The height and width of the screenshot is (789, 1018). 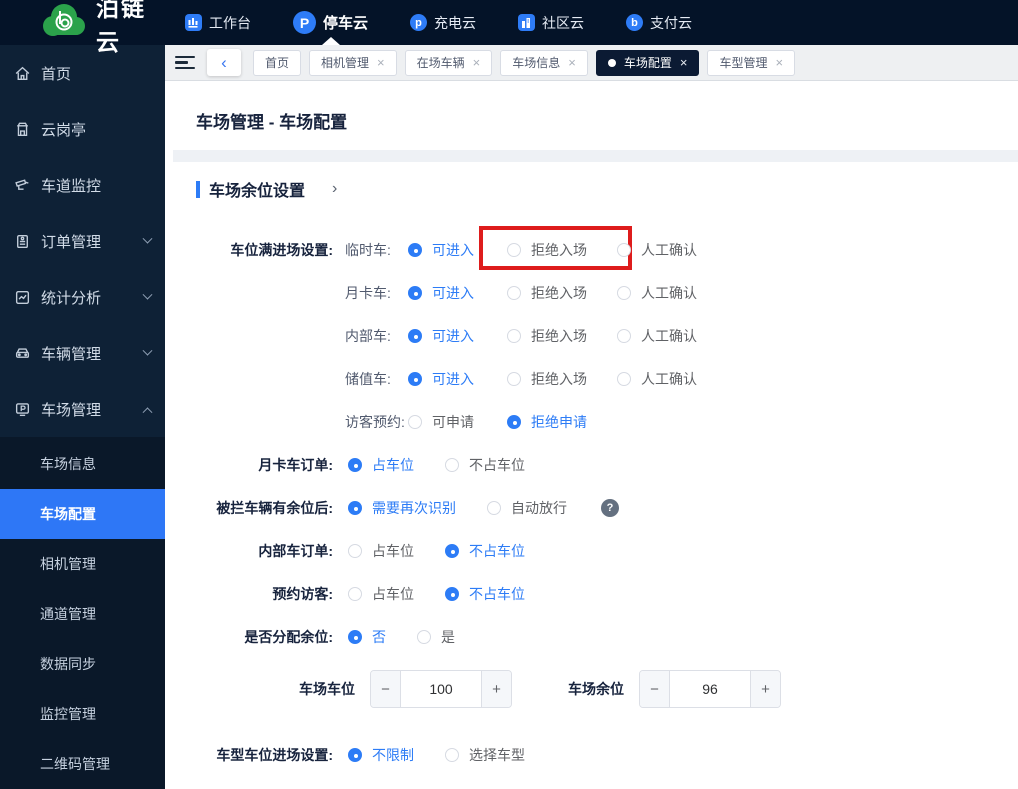 What do you see at coordinates (82, 353) in the screenshot?
I see `sidebar-item-vehicles: 车辆管理` at bounding box center [82, 353].